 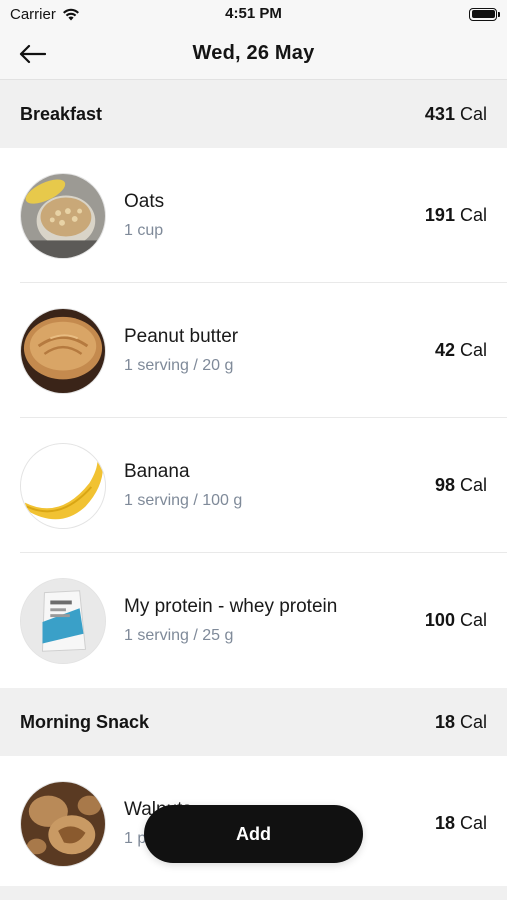 I want to click on section-calories: 18 Cal, so click(x=461, y=722).